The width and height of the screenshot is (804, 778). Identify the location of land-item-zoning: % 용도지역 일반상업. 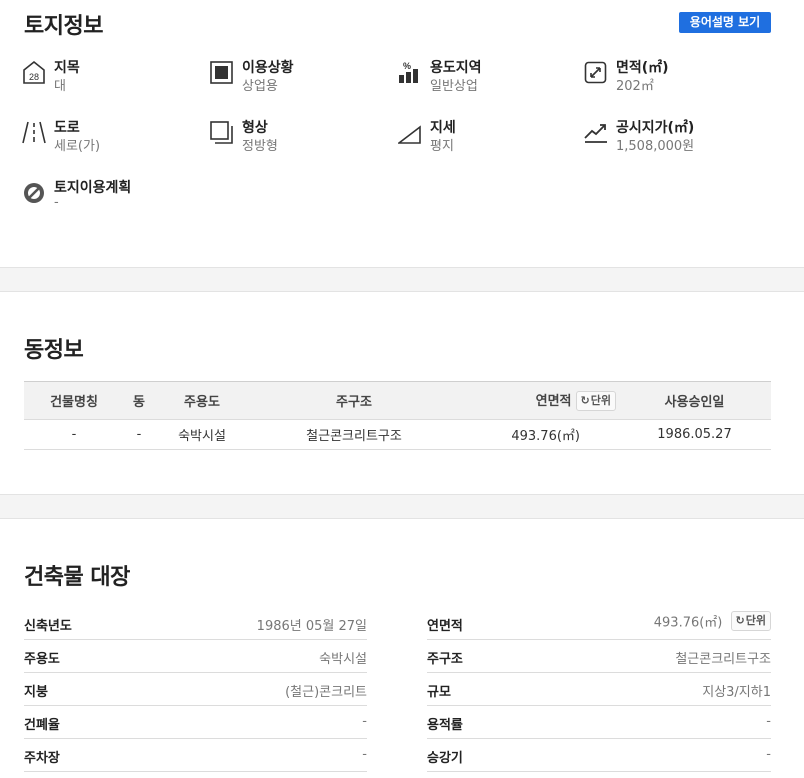
(483, 80).